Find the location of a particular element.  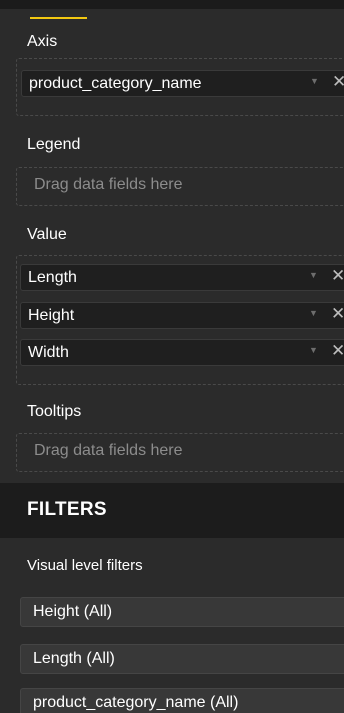

field-label: Width is located at coordinates (48, 352).